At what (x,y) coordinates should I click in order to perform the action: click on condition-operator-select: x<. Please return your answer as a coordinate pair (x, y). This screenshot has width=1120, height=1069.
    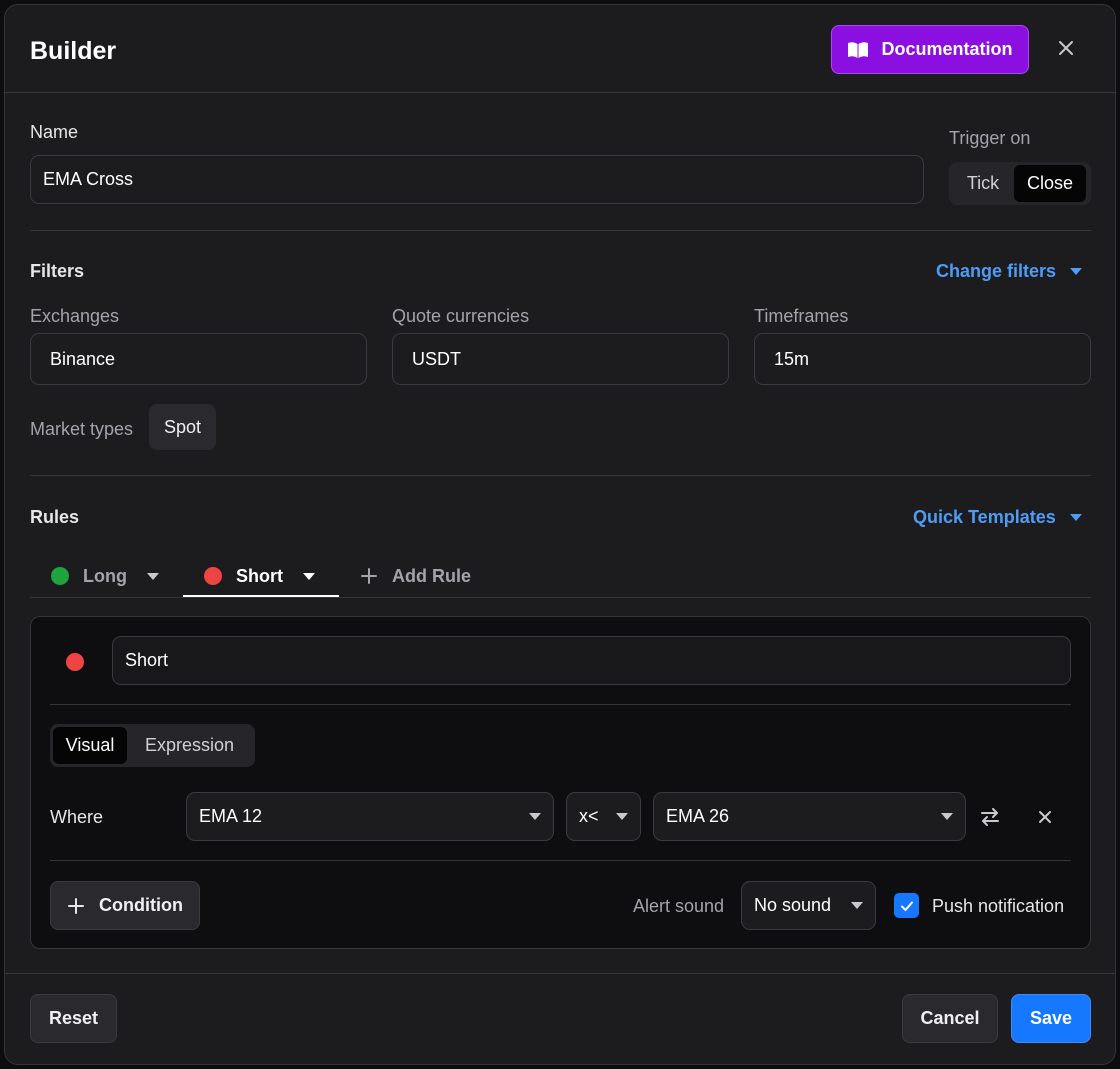
    Looking at the image, I should click on (603, 816).